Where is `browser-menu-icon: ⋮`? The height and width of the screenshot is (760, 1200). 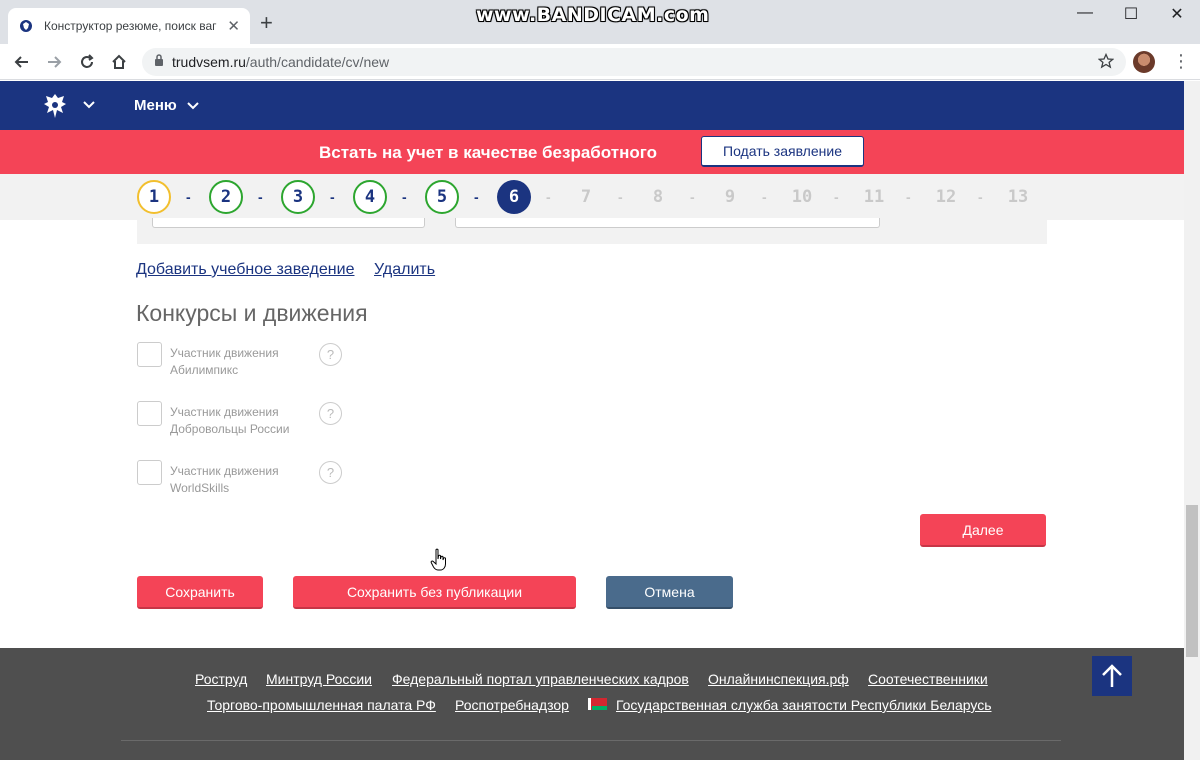 browser-menu-icon: ⋮ is located at coordinates (1181, 61).